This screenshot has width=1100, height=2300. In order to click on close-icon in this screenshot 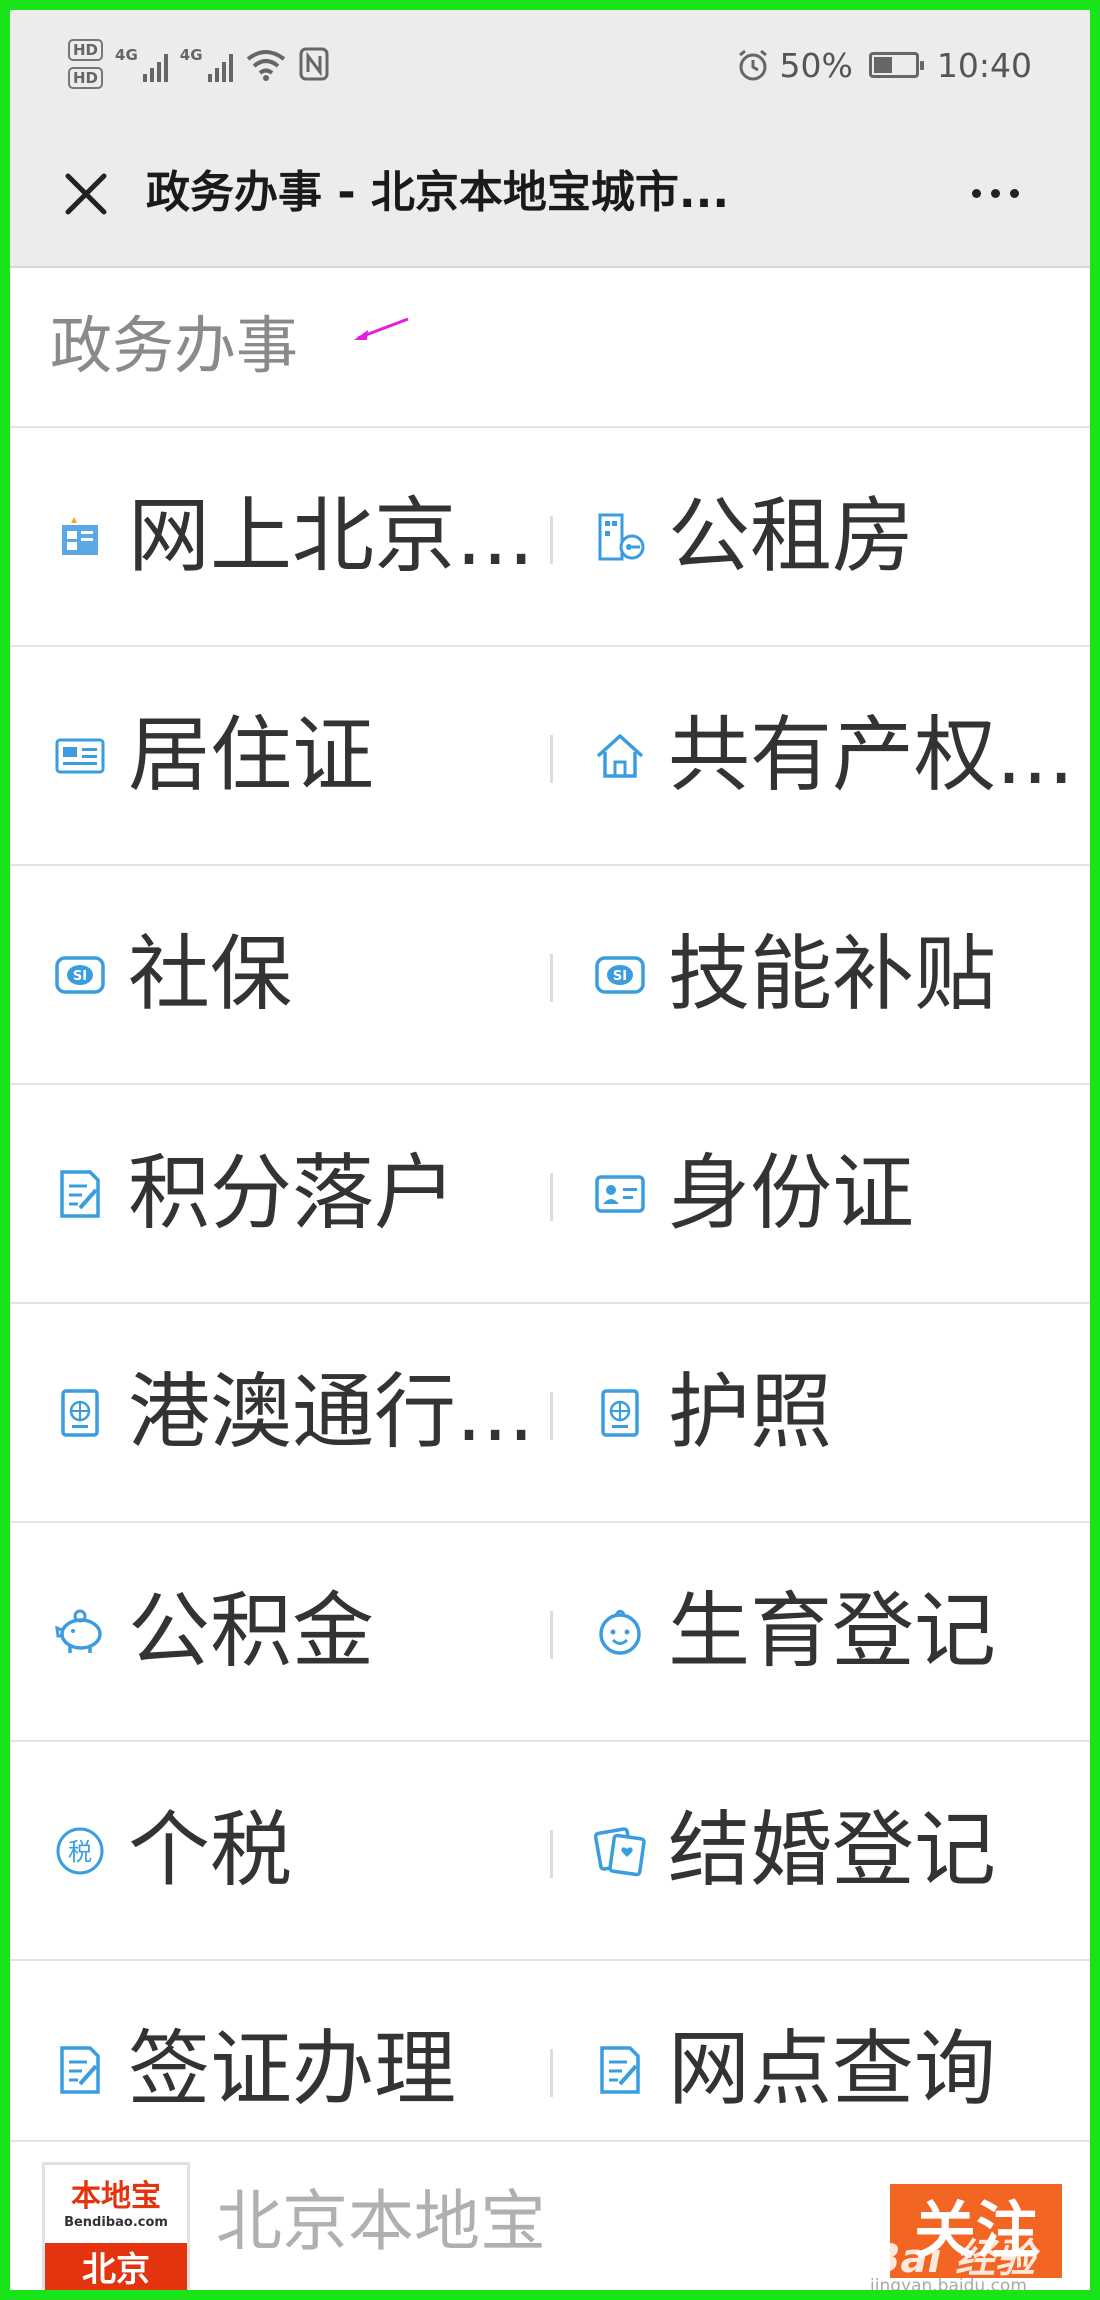, I will do `click(86, 194)`.